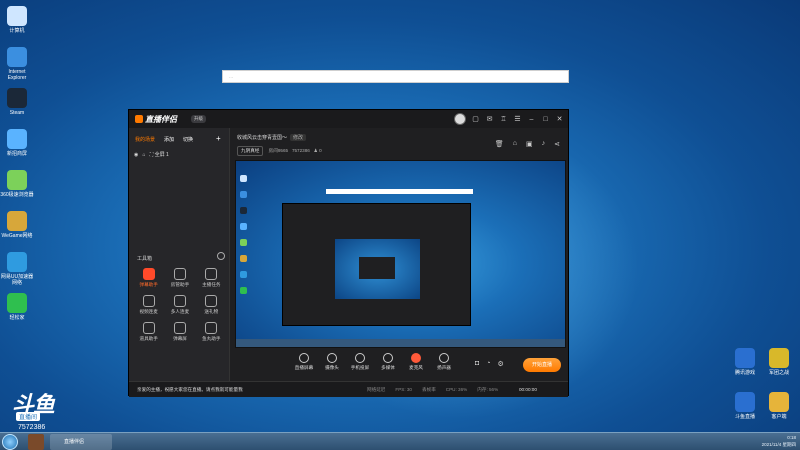  Describe the element at coordinates (180, 311) in the screenshot. I see `tool-label: 多人连麦` at that location.